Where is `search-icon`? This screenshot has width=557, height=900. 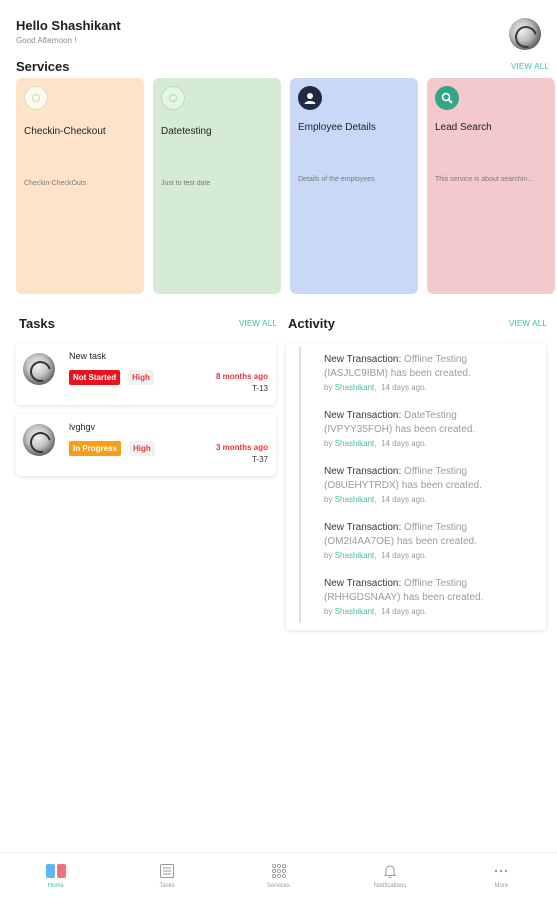
search-icon is located at coordinates (447, 98).